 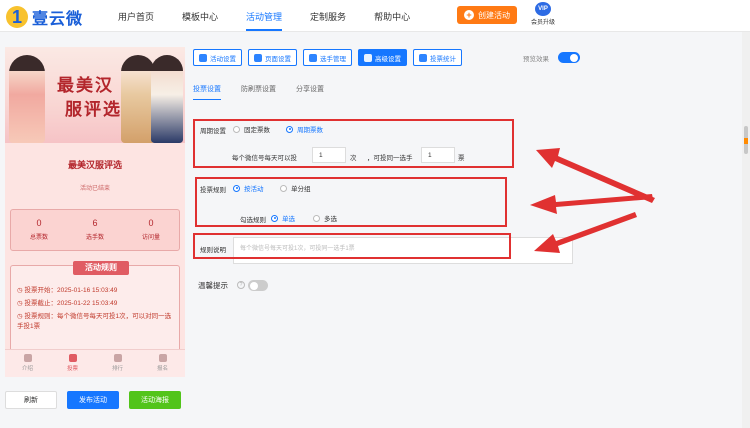 What do you see at coordinates (162, 369) in the screenshot?
I see `tab-label: 报名` at bounding box center [162, 369].